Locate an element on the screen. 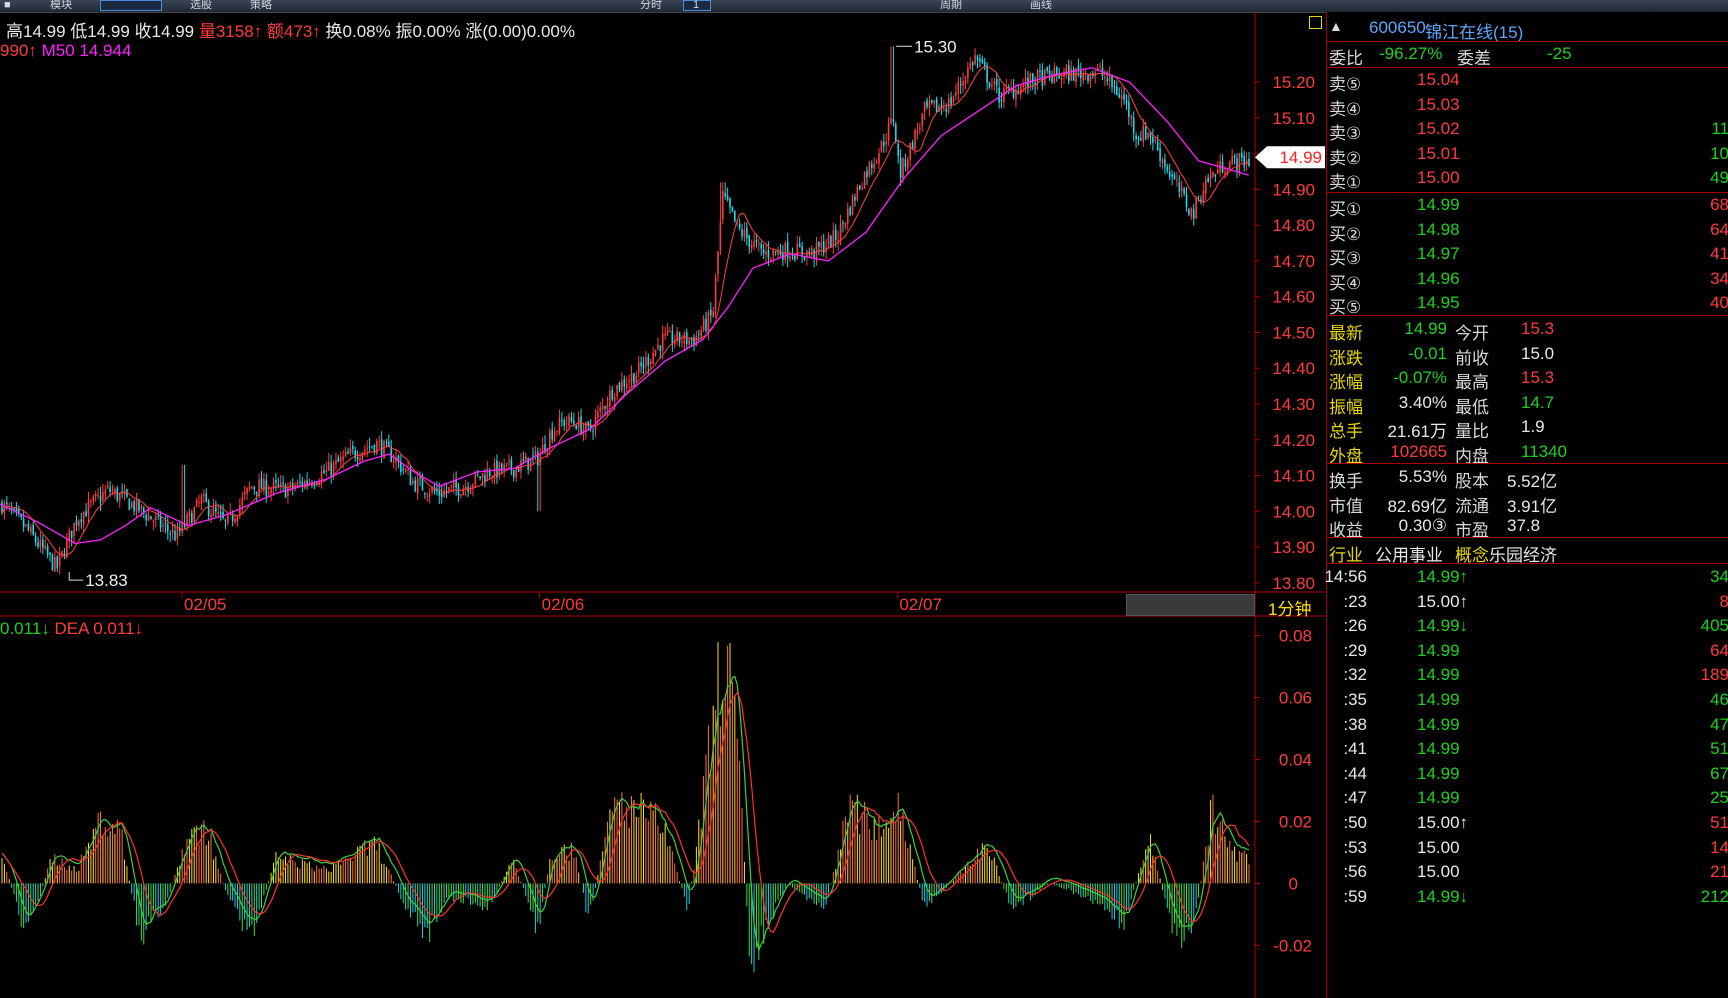  period-value: 1 is located at coordinates (696, 6).